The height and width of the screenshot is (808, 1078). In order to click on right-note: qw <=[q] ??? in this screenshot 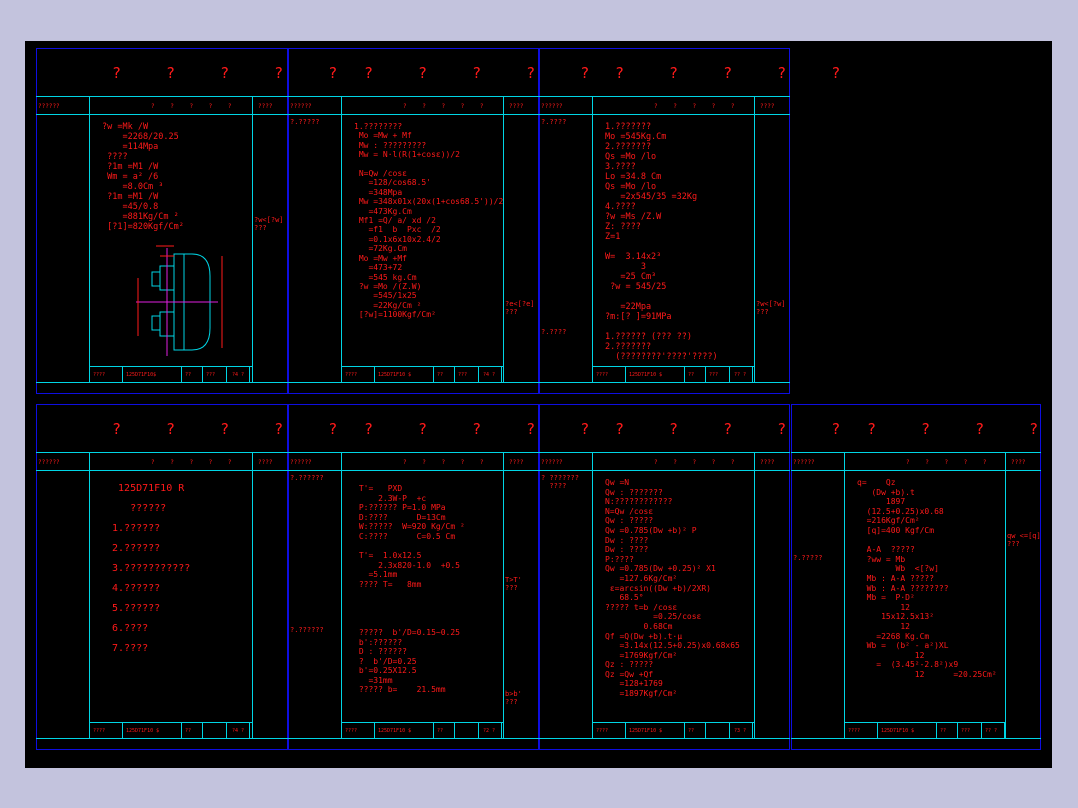, I will do `click(1024, 540)`.